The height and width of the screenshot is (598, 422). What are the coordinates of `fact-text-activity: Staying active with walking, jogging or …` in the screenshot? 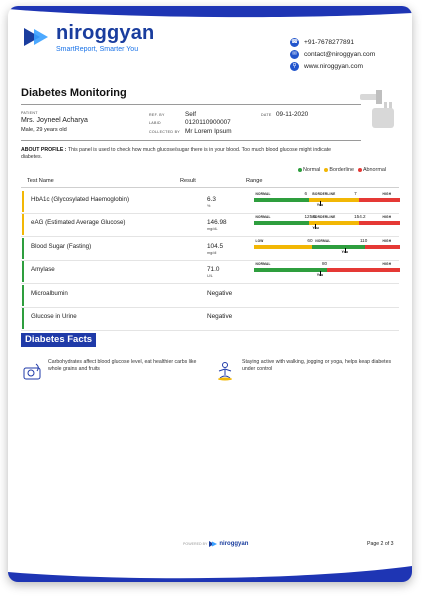 It's located at (317, 365).